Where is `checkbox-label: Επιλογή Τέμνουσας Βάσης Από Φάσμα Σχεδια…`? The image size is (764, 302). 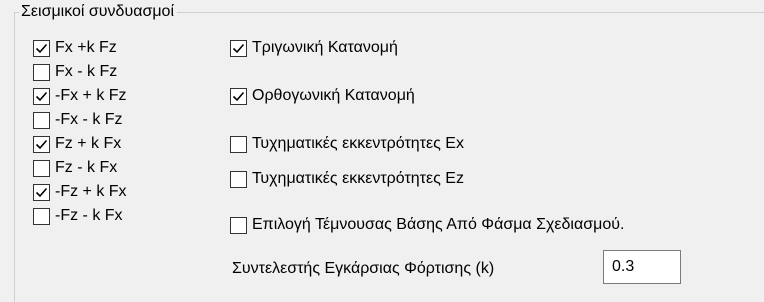 checkbox-label: Επιλογή Τέμνουσας Βάσης Από Φάσμα Σχεδια… is located at coordinates (438, 224).